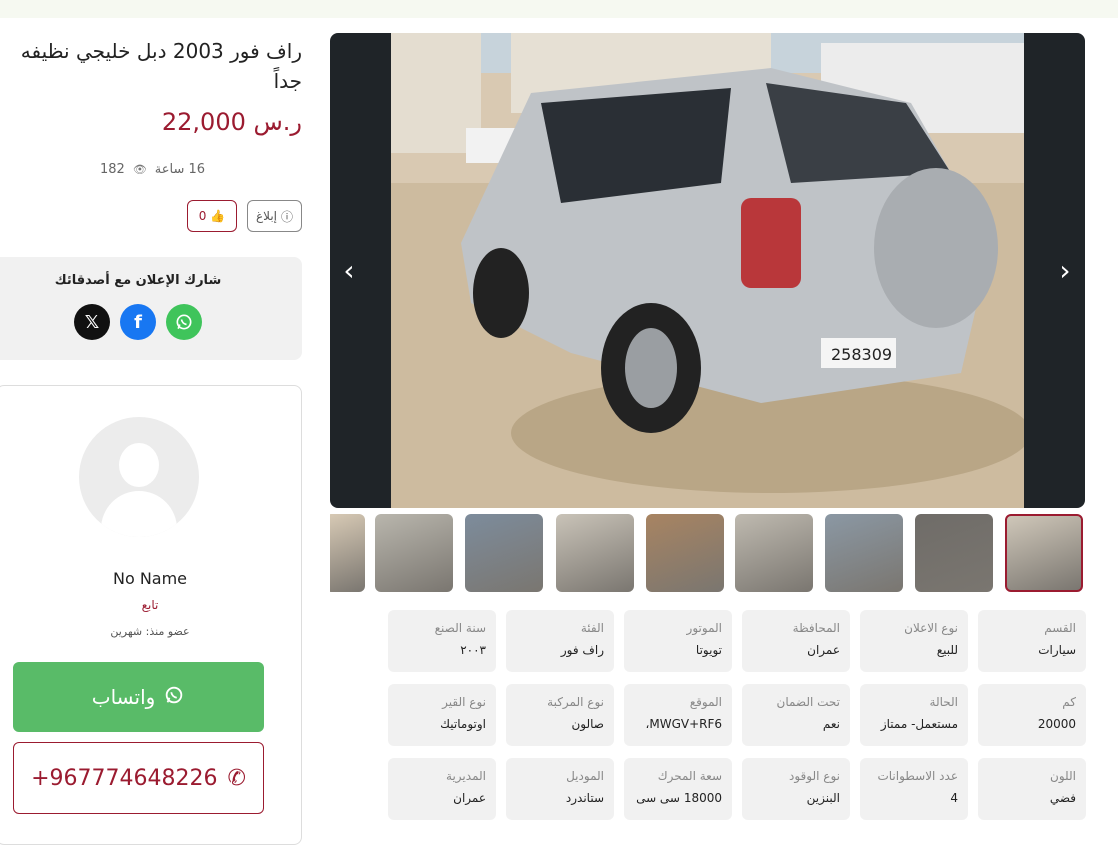 The image size is (1118, 845). Describe the element at coordinates (150, 605) in the screenshot. I see `seller-type: تابع` at that location.